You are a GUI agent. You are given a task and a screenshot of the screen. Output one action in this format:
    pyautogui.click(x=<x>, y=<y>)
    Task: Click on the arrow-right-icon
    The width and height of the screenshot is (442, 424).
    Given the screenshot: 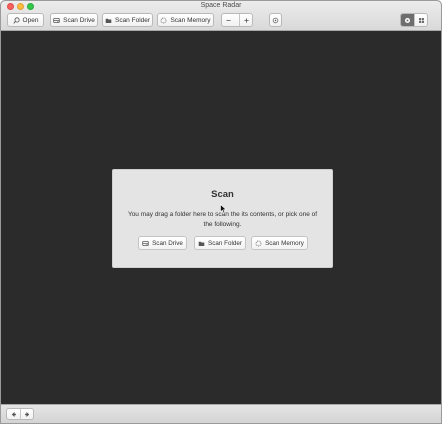 What is the action you would take?
    pyautogui.click(x=27, y=414)
    